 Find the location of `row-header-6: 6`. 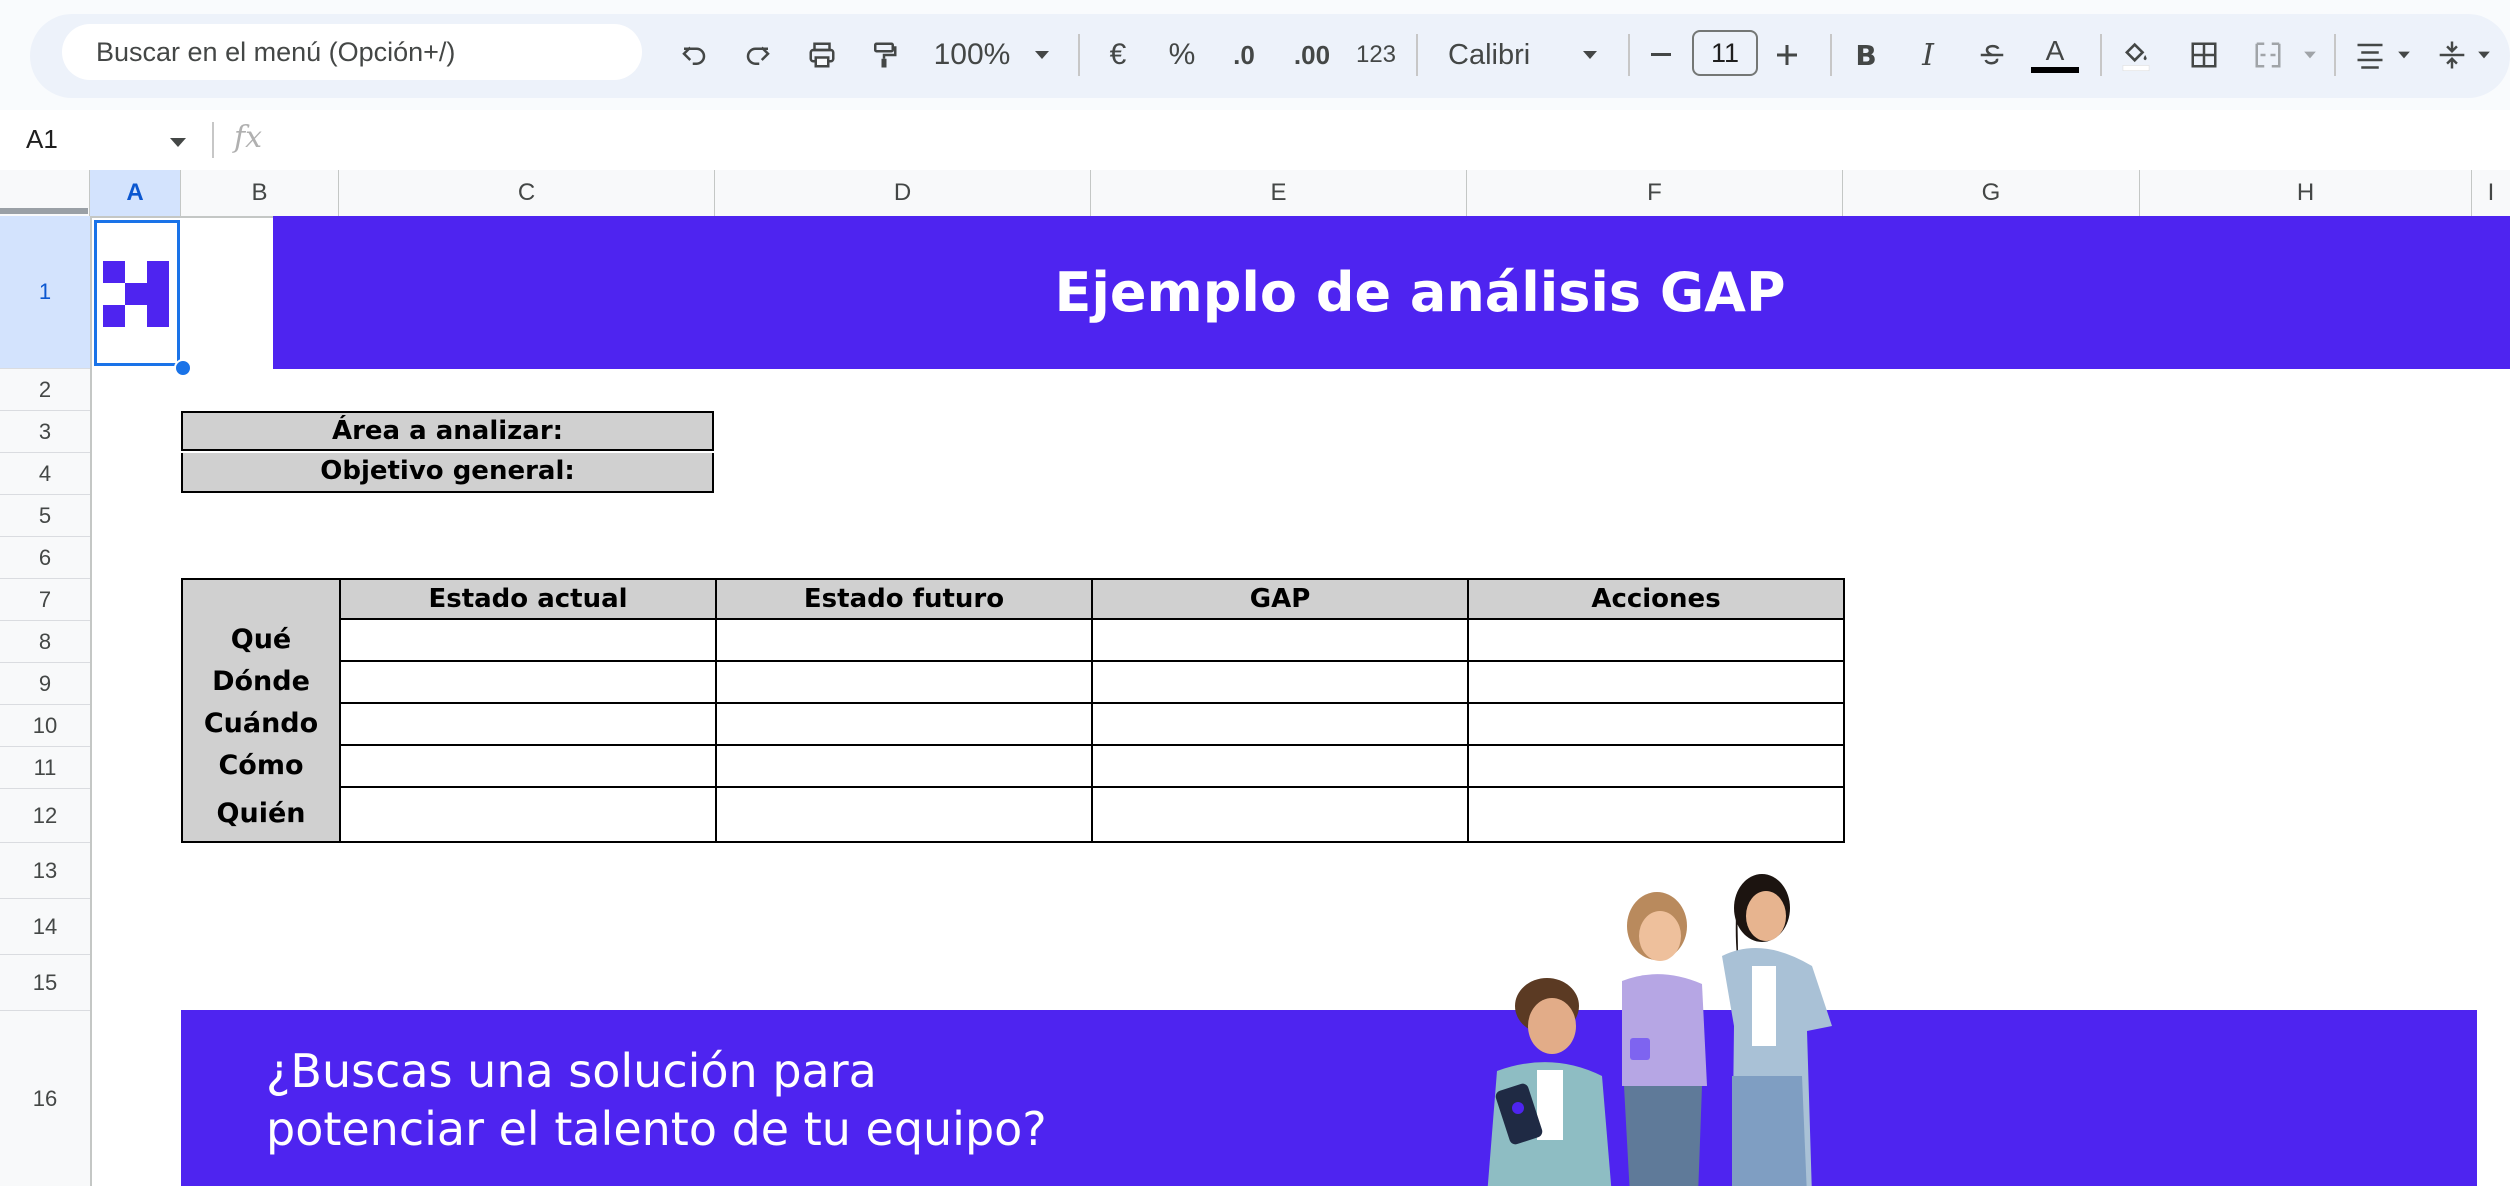

row-header-6: 6 is located at coordinates (45, 558).